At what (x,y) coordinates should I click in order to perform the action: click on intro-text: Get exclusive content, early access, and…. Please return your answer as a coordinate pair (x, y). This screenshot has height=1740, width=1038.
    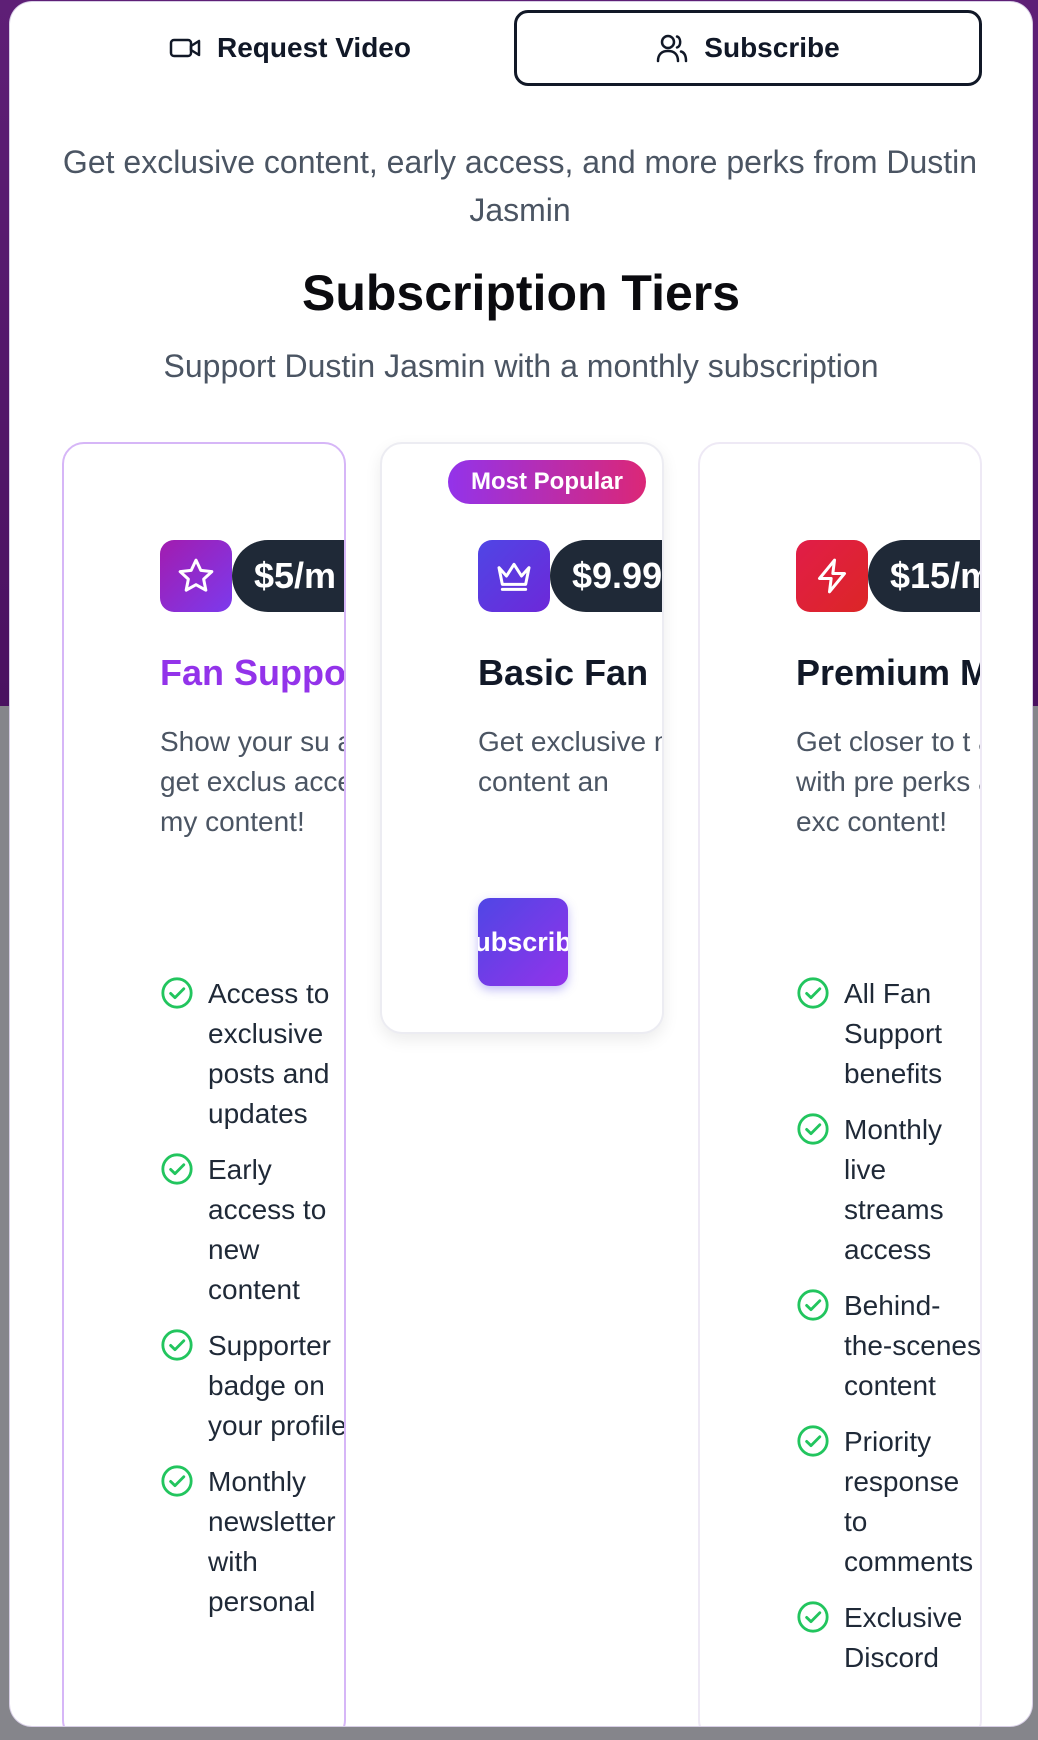
    Looking at the image, I should click on (520, 186).